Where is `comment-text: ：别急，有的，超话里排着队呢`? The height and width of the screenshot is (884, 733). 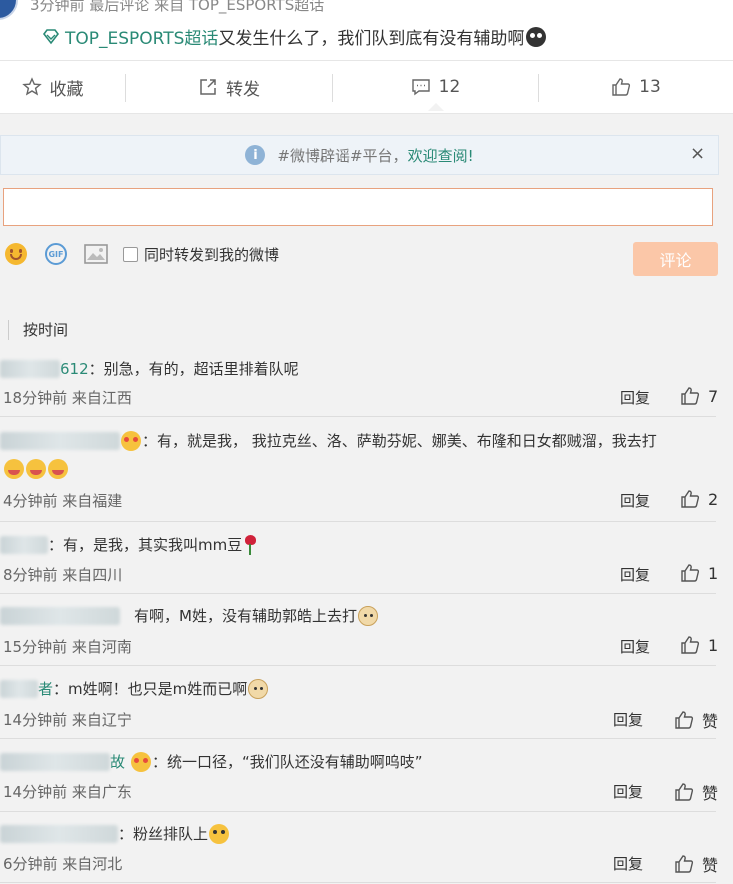
comment-text: ：别急，有的，超话里排着队呢 is located at coordinates (193, 369).